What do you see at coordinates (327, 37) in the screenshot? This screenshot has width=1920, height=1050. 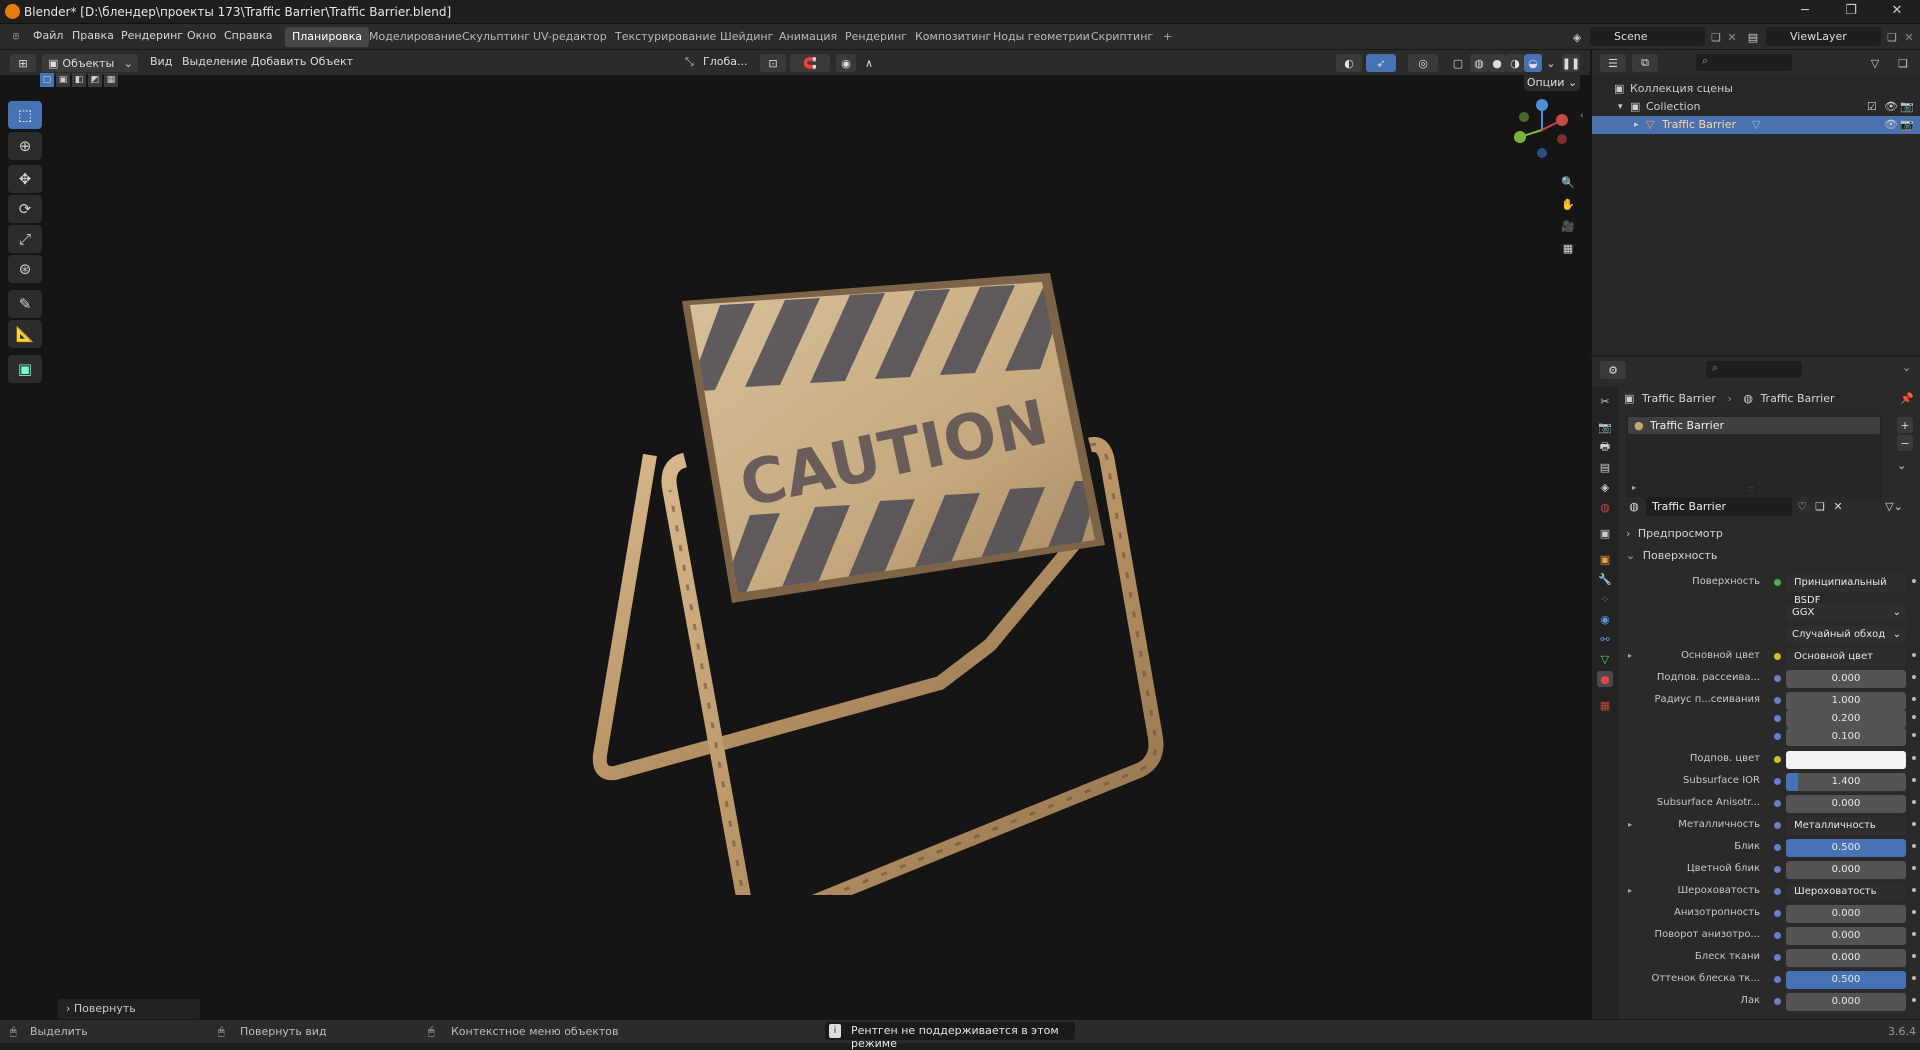 I see `workspace-tab: Планировка` at bounding box center [327, 37].